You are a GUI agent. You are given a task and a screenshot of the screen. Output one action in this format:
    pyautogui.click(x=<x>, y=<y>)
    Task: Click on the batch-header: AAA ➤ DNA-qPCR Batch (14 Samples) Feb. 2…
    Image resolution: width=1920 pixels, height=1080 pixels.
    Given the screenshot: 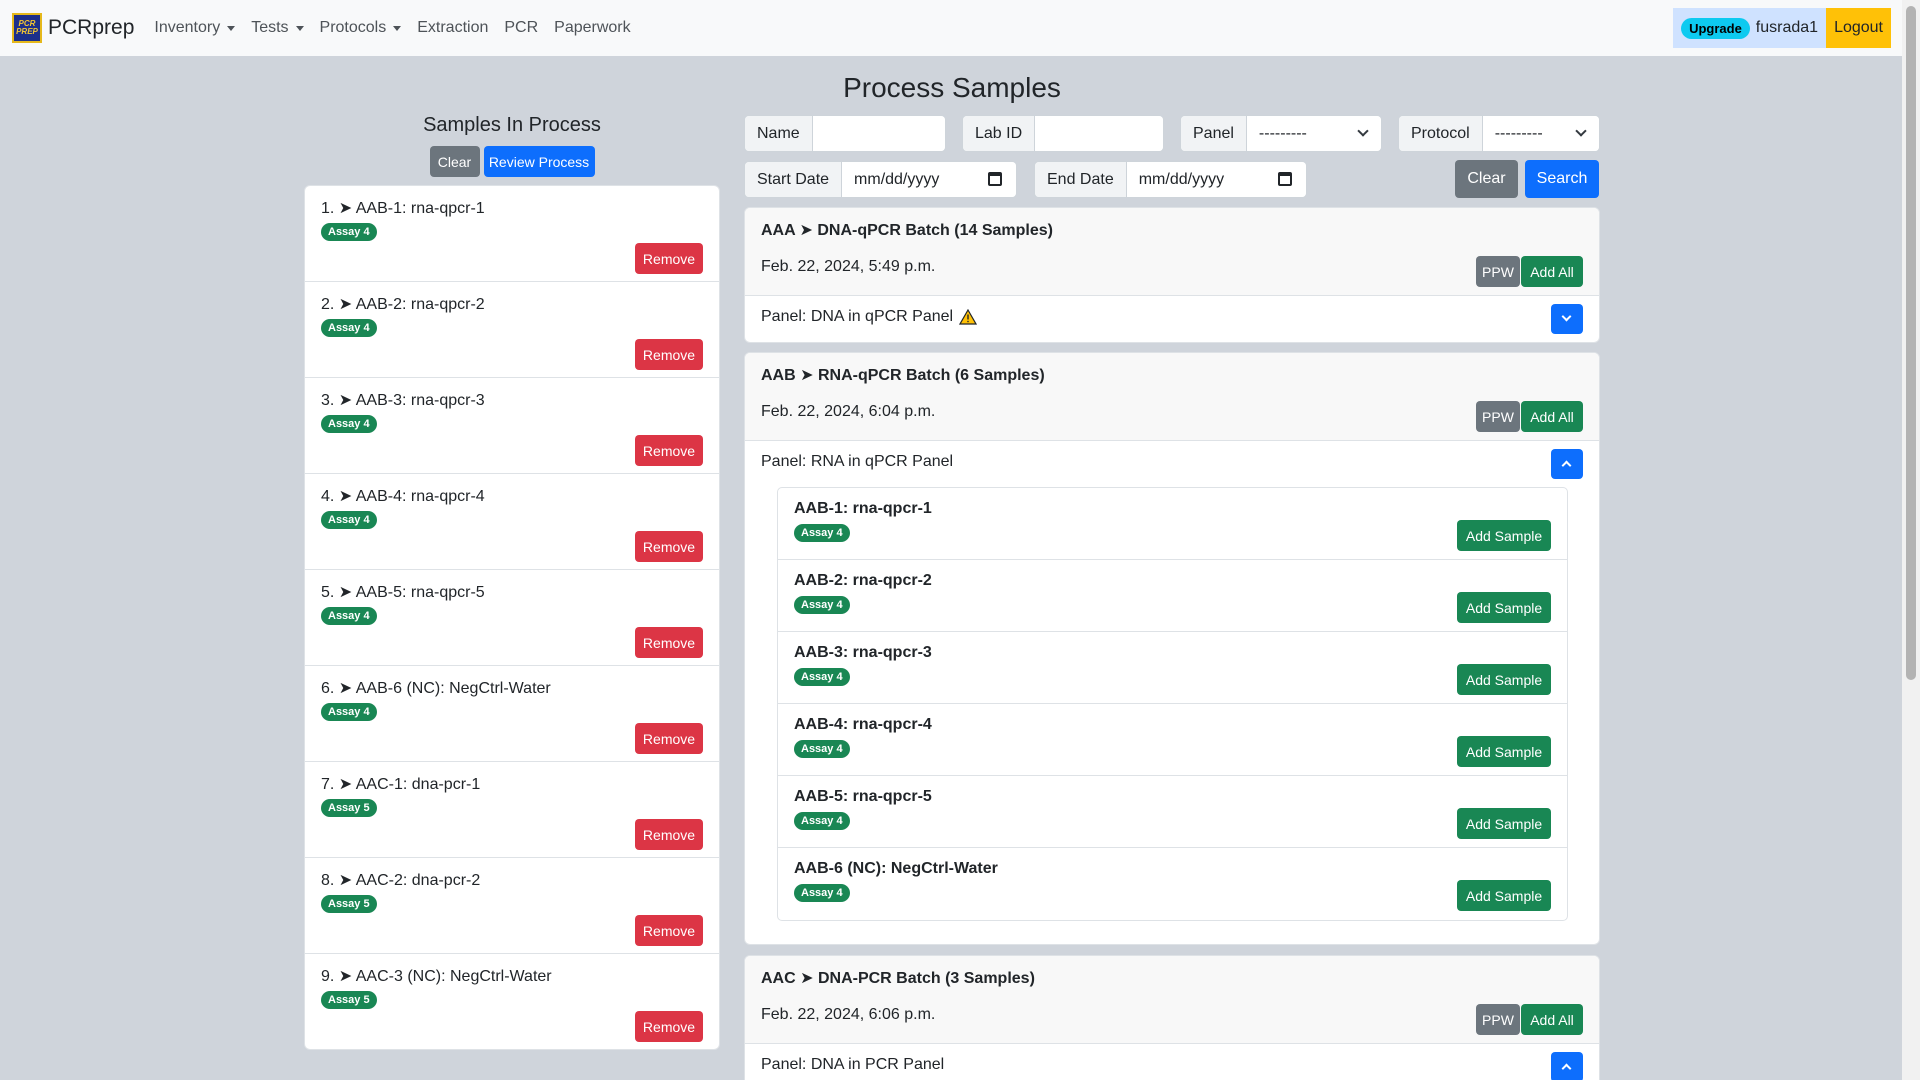 What is the action you would take?
    pyautogui.click(x=1172, y=252)
    